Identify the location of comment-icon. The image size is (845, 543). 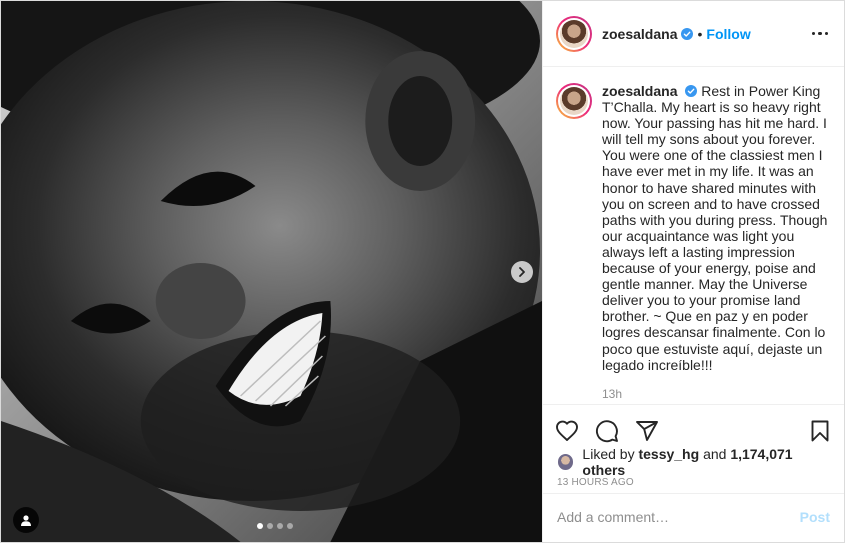
(607, 431).